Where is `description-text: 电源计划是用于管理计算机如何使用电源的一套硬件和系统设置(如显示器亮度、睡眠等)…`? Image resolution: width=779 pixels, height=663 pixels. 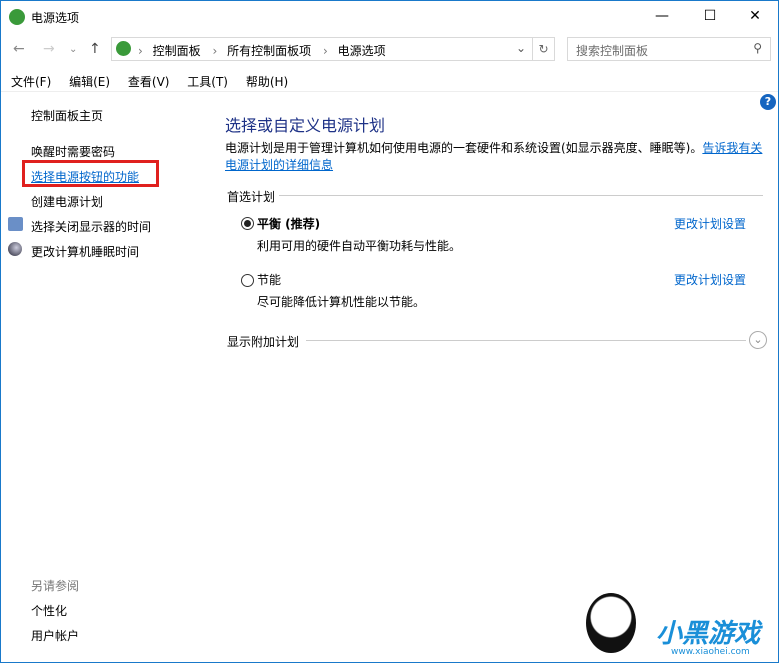 description-text: 电源计划是用于管理计算机如何使用电源的一套硬件和系统设置(如显示器亮度、睡眠等)… is located at coordinates (464, 148).